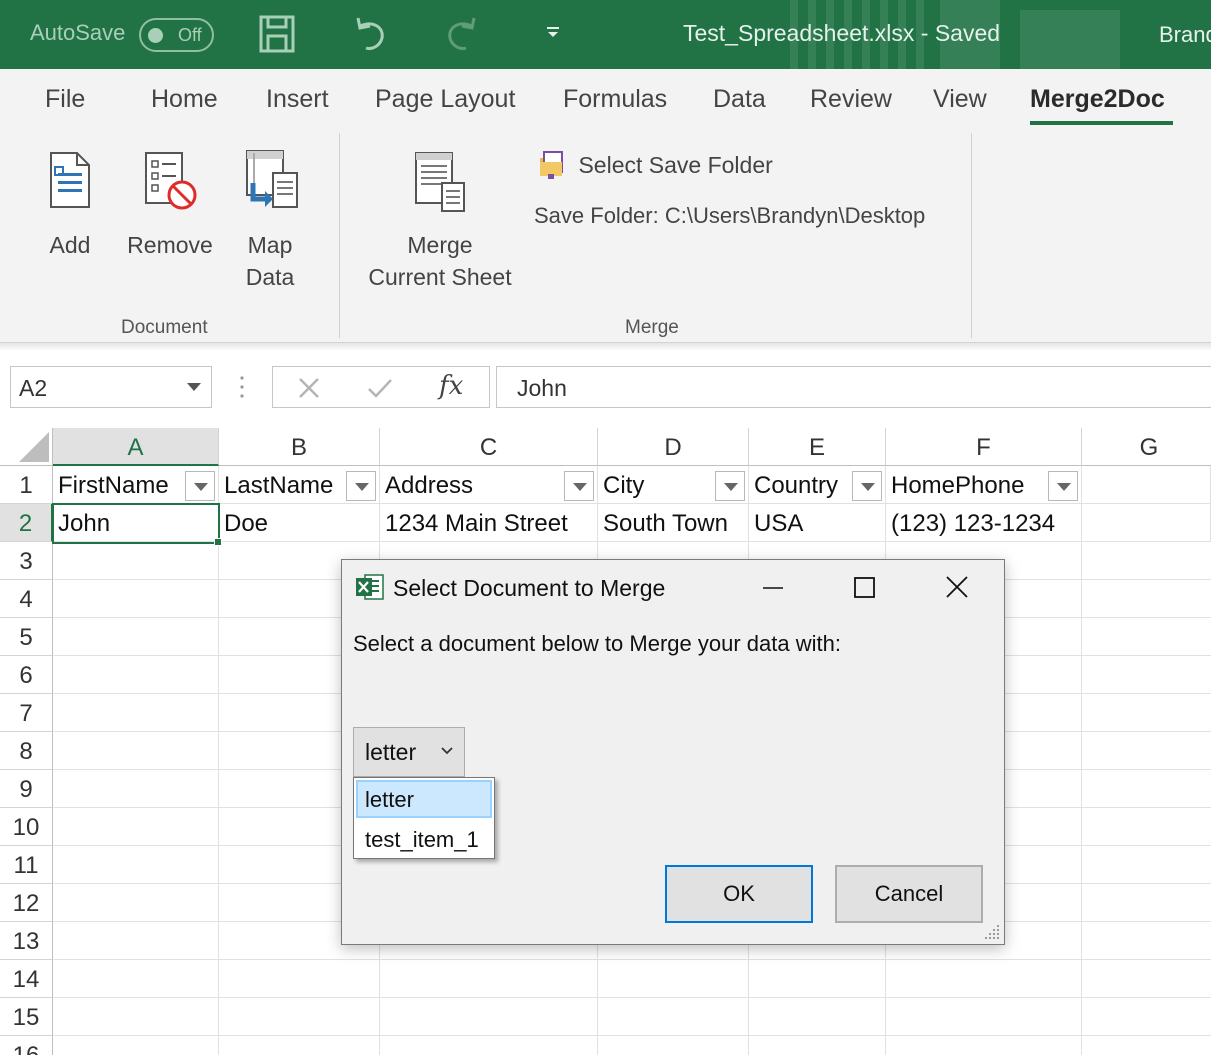  I want to click on formula-input: John, so click(853, 387).